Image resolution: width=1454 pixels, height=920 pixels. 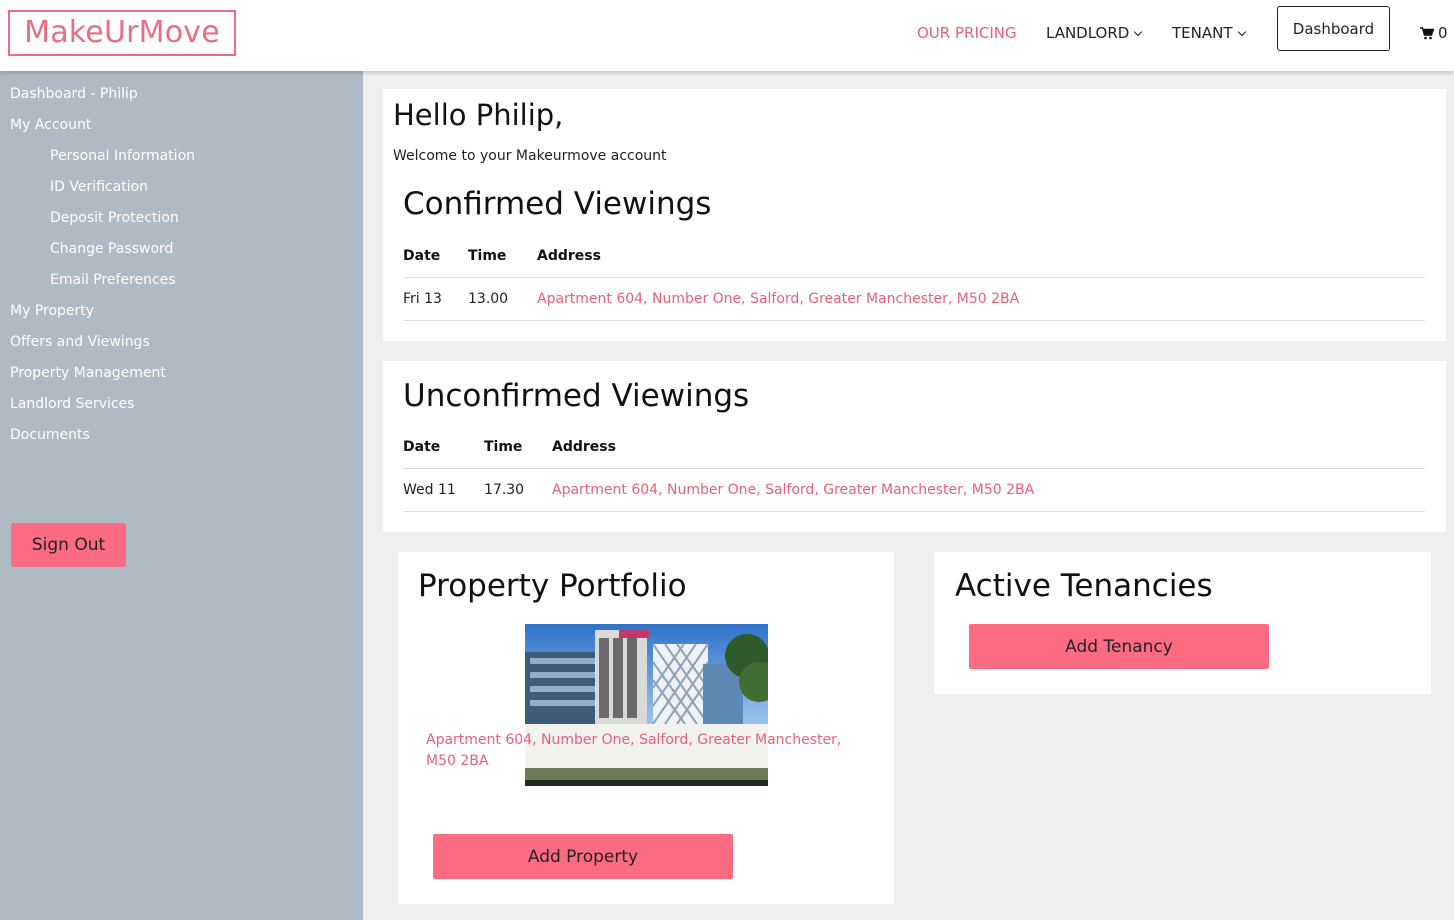 What do you see at coordinates (504, 490) in the screenshot?
I see `viewing-time: 17.30` at bounding box center [504, 490].